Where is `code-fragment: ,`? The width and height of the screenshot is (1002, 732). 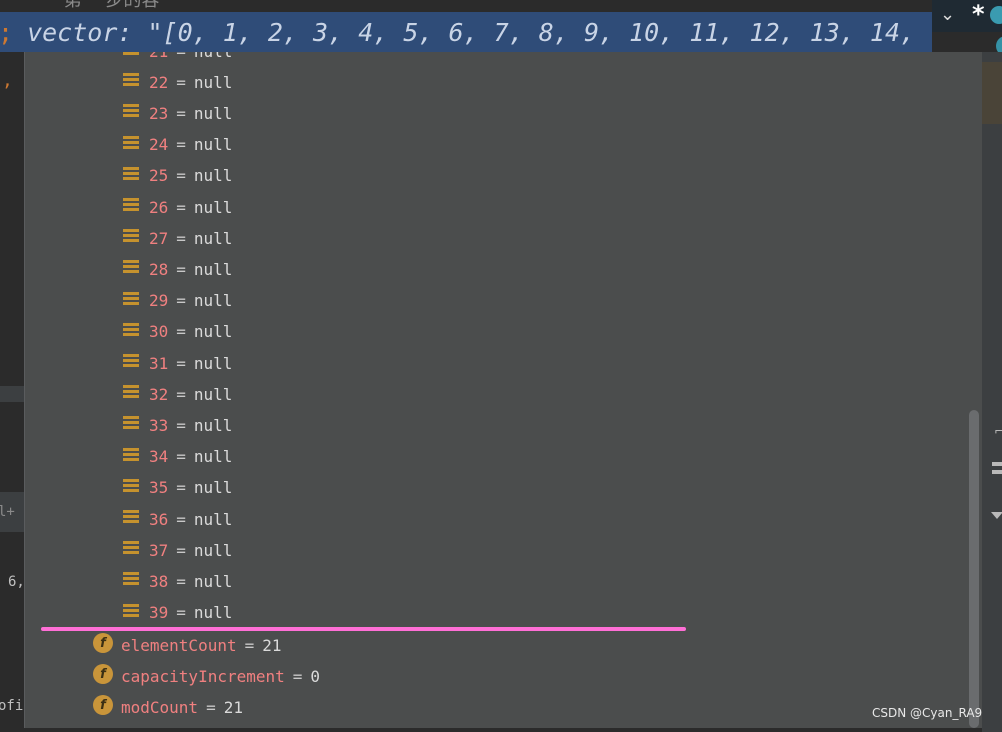 code-fragment: , is located at coordinates (7, 80).